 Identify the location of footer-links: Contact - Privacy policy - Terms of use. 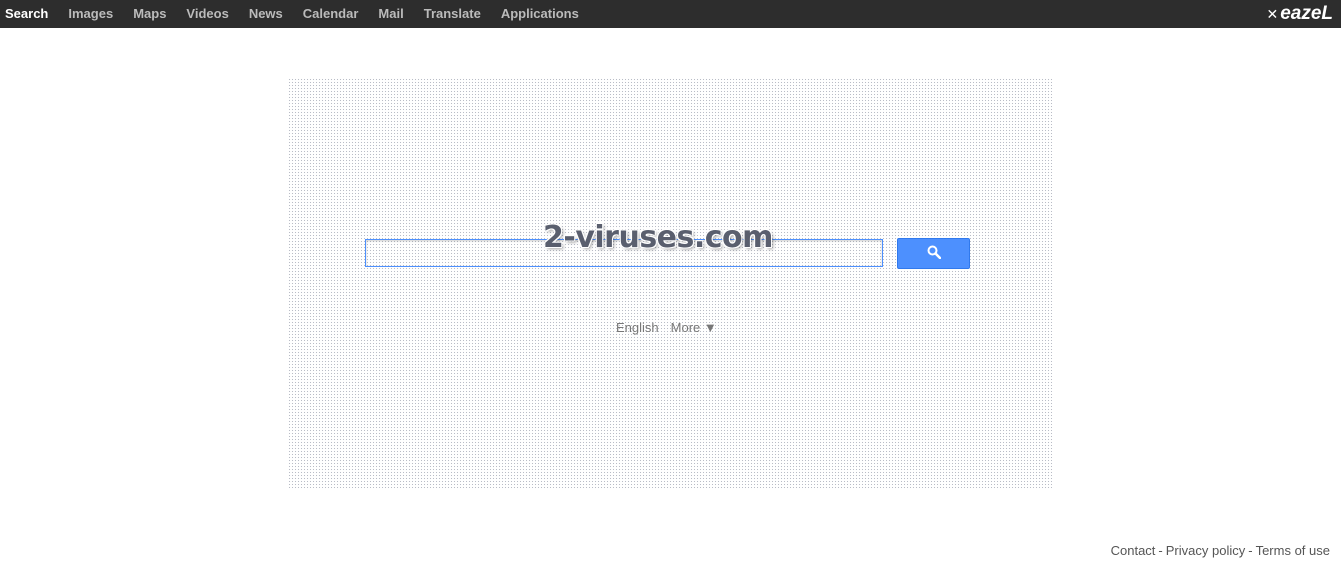
(1220, 550).